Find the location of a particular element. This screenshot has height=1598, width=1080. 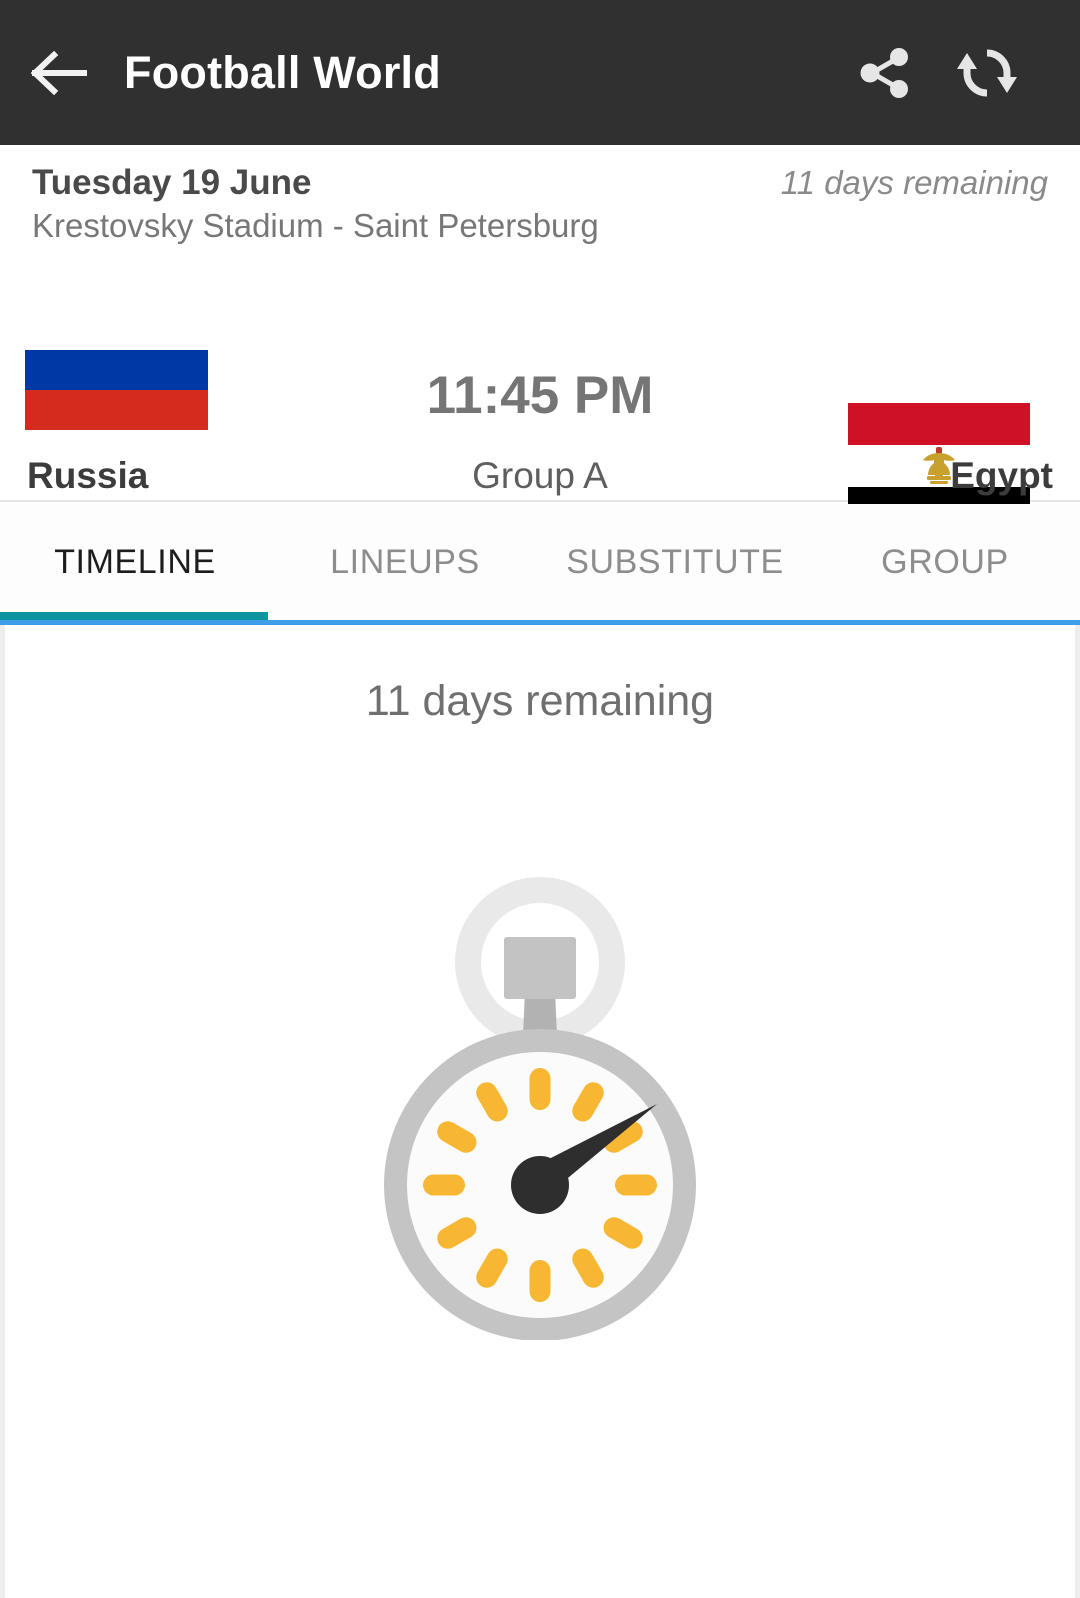

refresh-button is located at coordinates (987, 72).